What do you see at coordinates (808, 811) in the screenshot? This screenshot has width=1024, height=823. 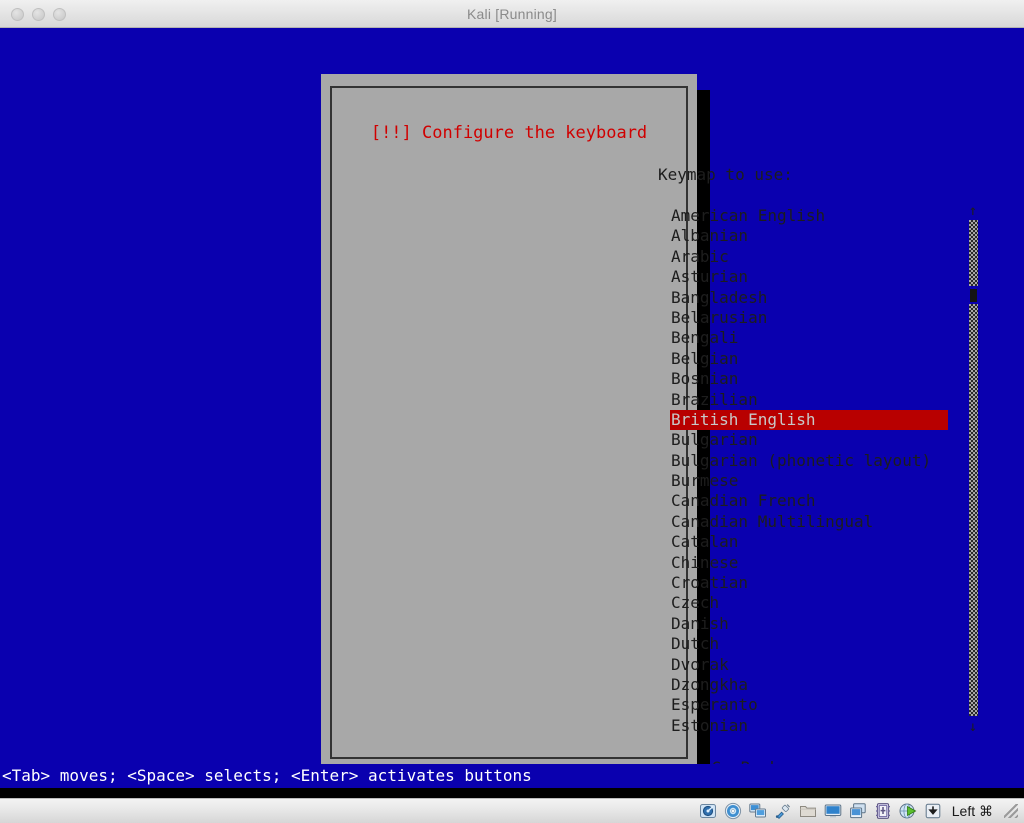 I see `shared-folders-icon` at bounding box center [808, 811].